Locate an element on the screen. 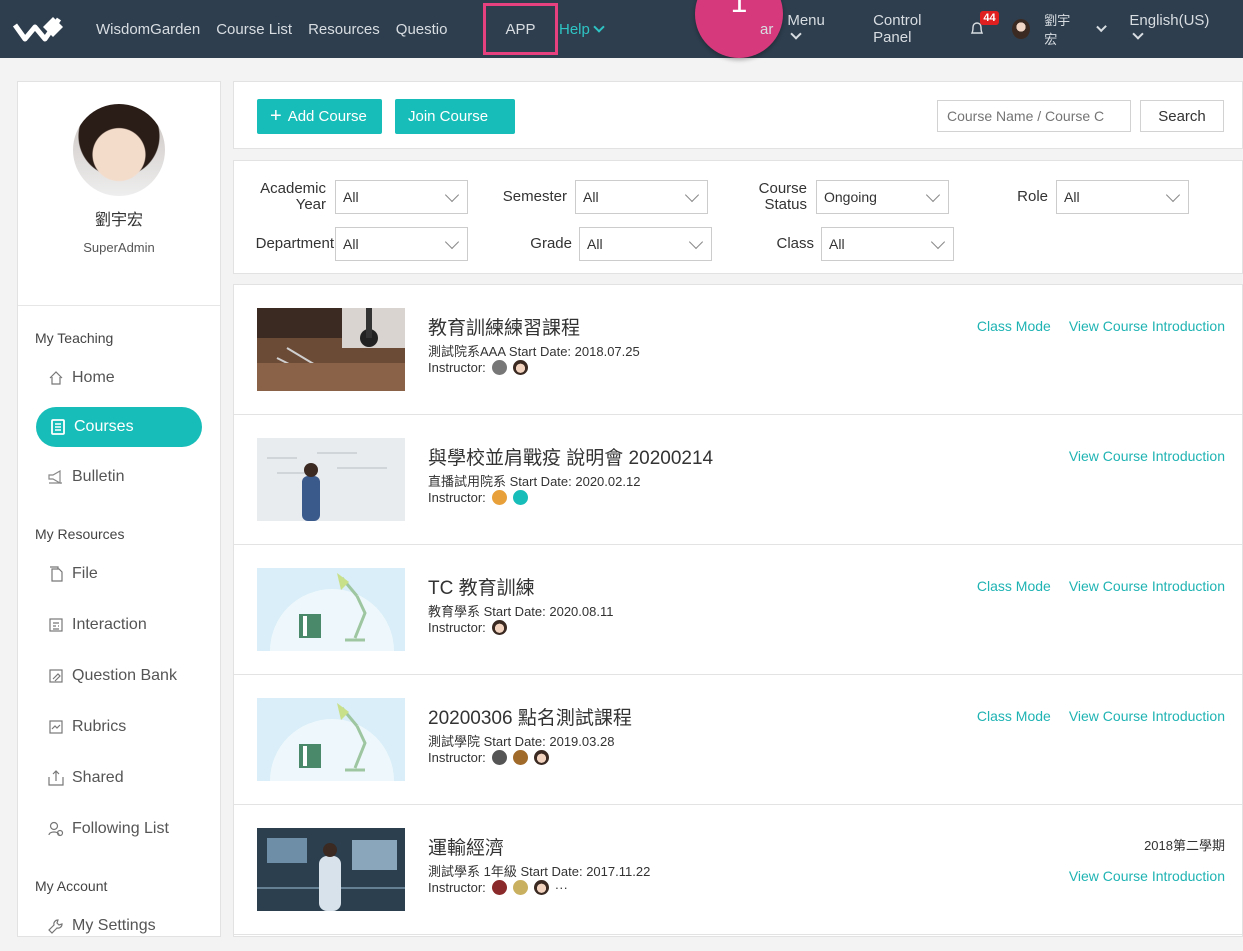 The image size is (1243, 951). course-title: 教育訓練練習課程 is located at coordinates (504, 326).